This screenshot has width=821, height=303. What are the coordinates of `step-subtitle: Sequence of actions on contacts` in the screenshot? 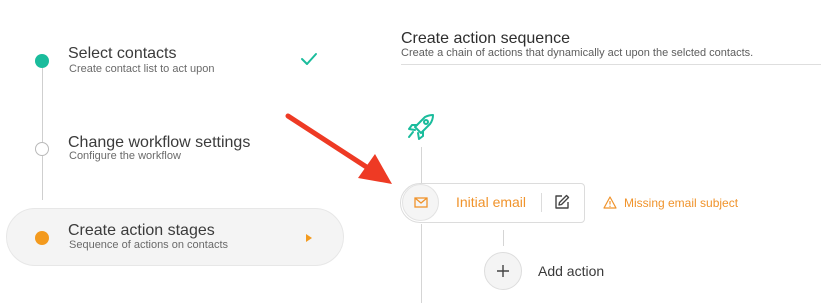 It's located at (148, 245).